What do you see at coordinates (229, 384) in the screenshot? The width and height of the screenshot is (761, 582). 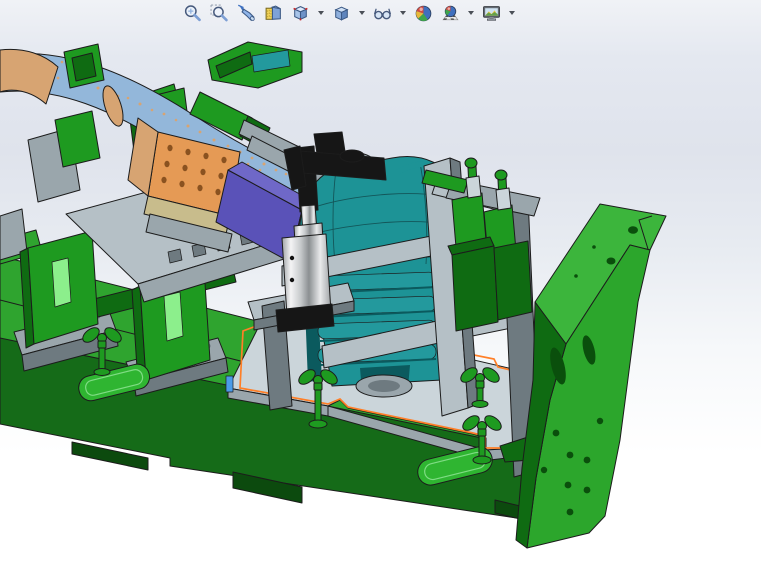 I see `selected-edge` at bounding box center [229, 384].